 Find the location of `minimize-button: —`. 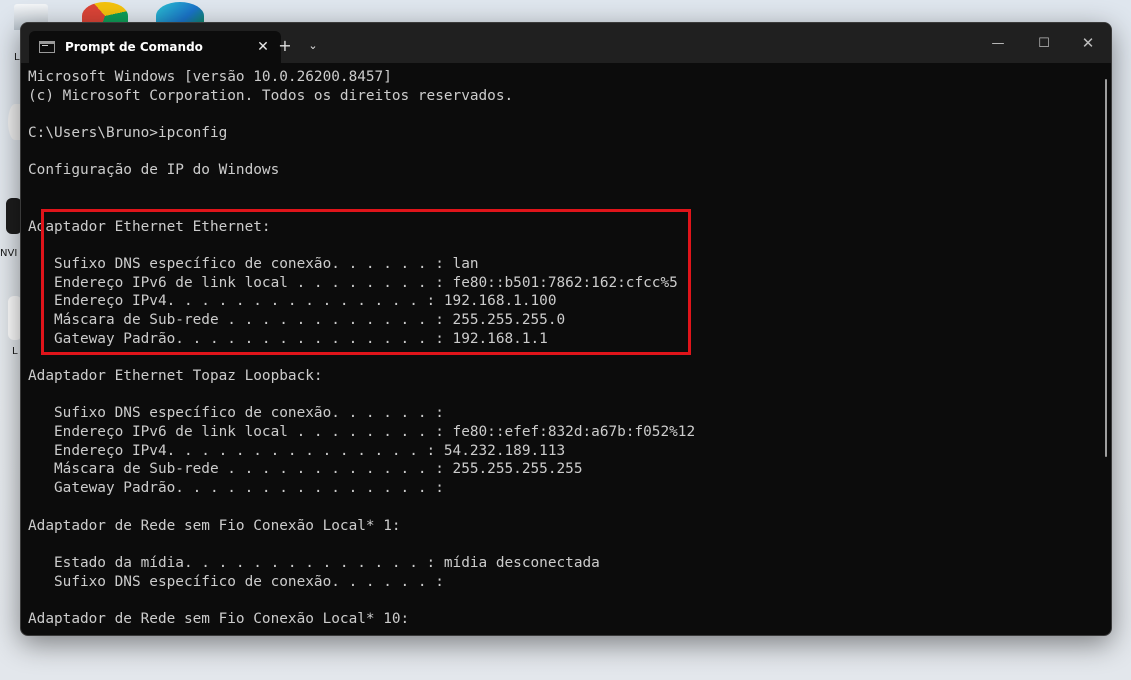

minimize-button: — is located at coordinates (998, 43).